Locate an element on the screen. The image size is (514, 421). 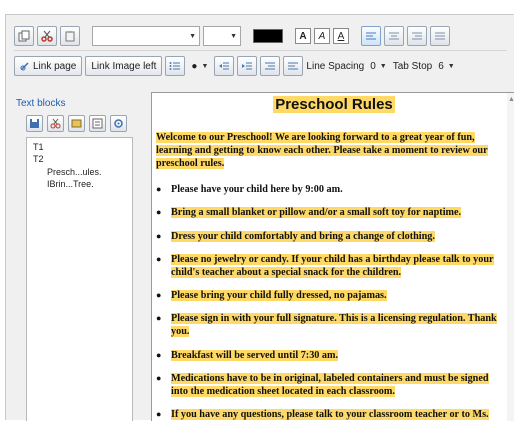
outdent-icon is located at coordinates (270, 66).